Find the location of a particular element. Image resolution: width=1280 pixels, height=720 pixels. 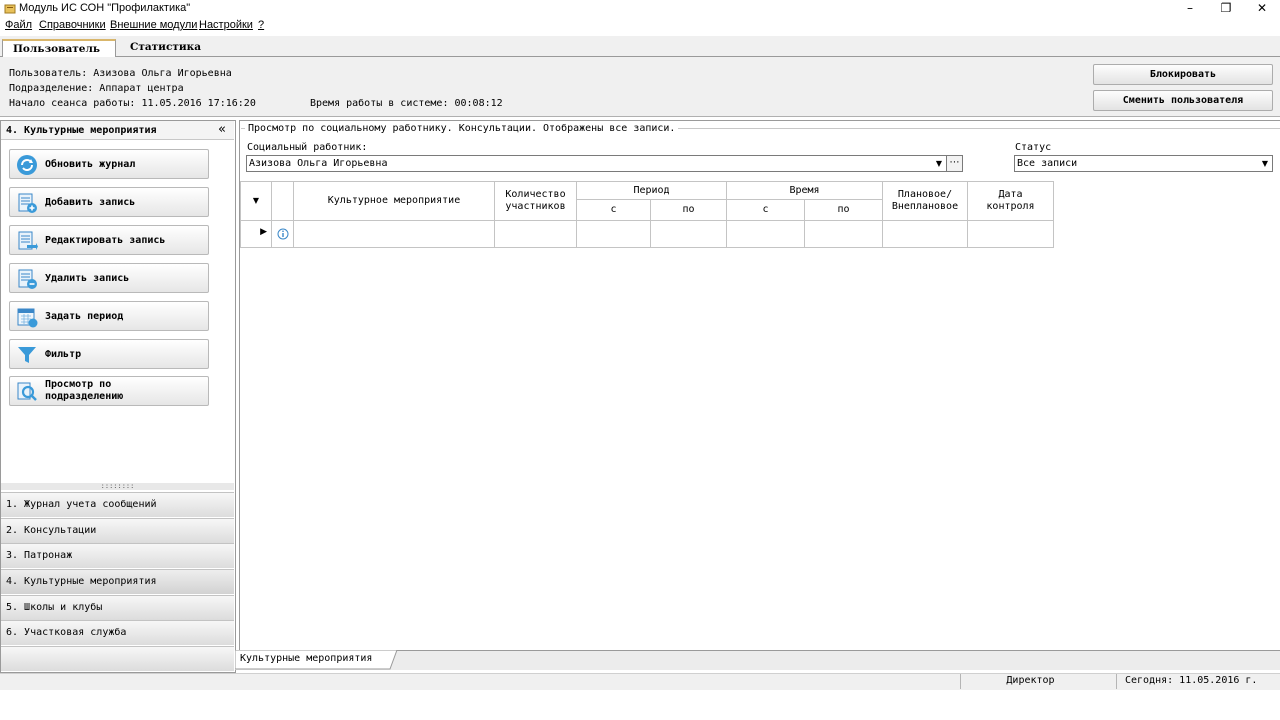

menu-directories: Справочники is located at coordinates (72, 25).